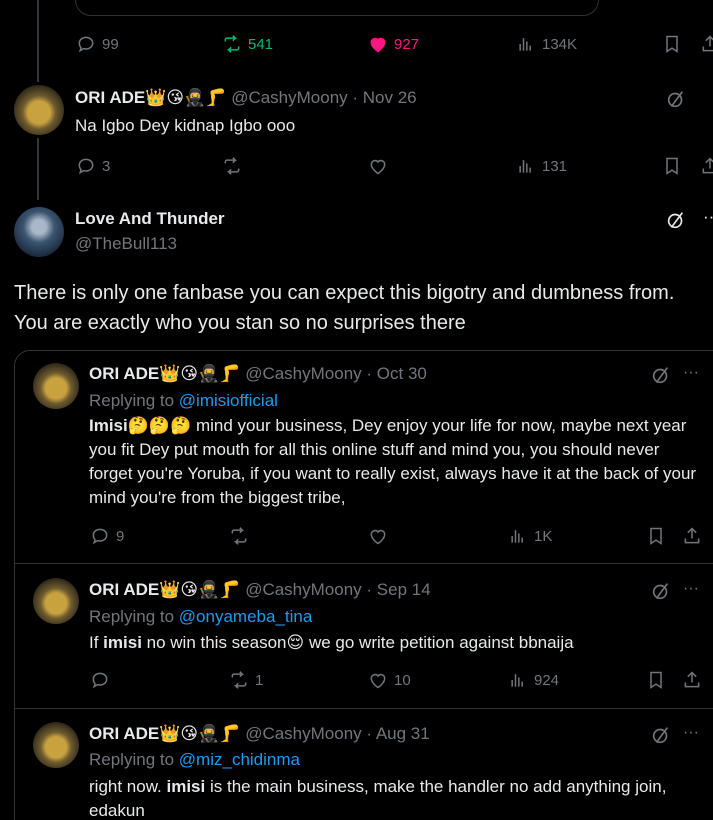 This screenshot has height=820, width=713. I want to click on replying-label: Replying to, so click(132, 400).